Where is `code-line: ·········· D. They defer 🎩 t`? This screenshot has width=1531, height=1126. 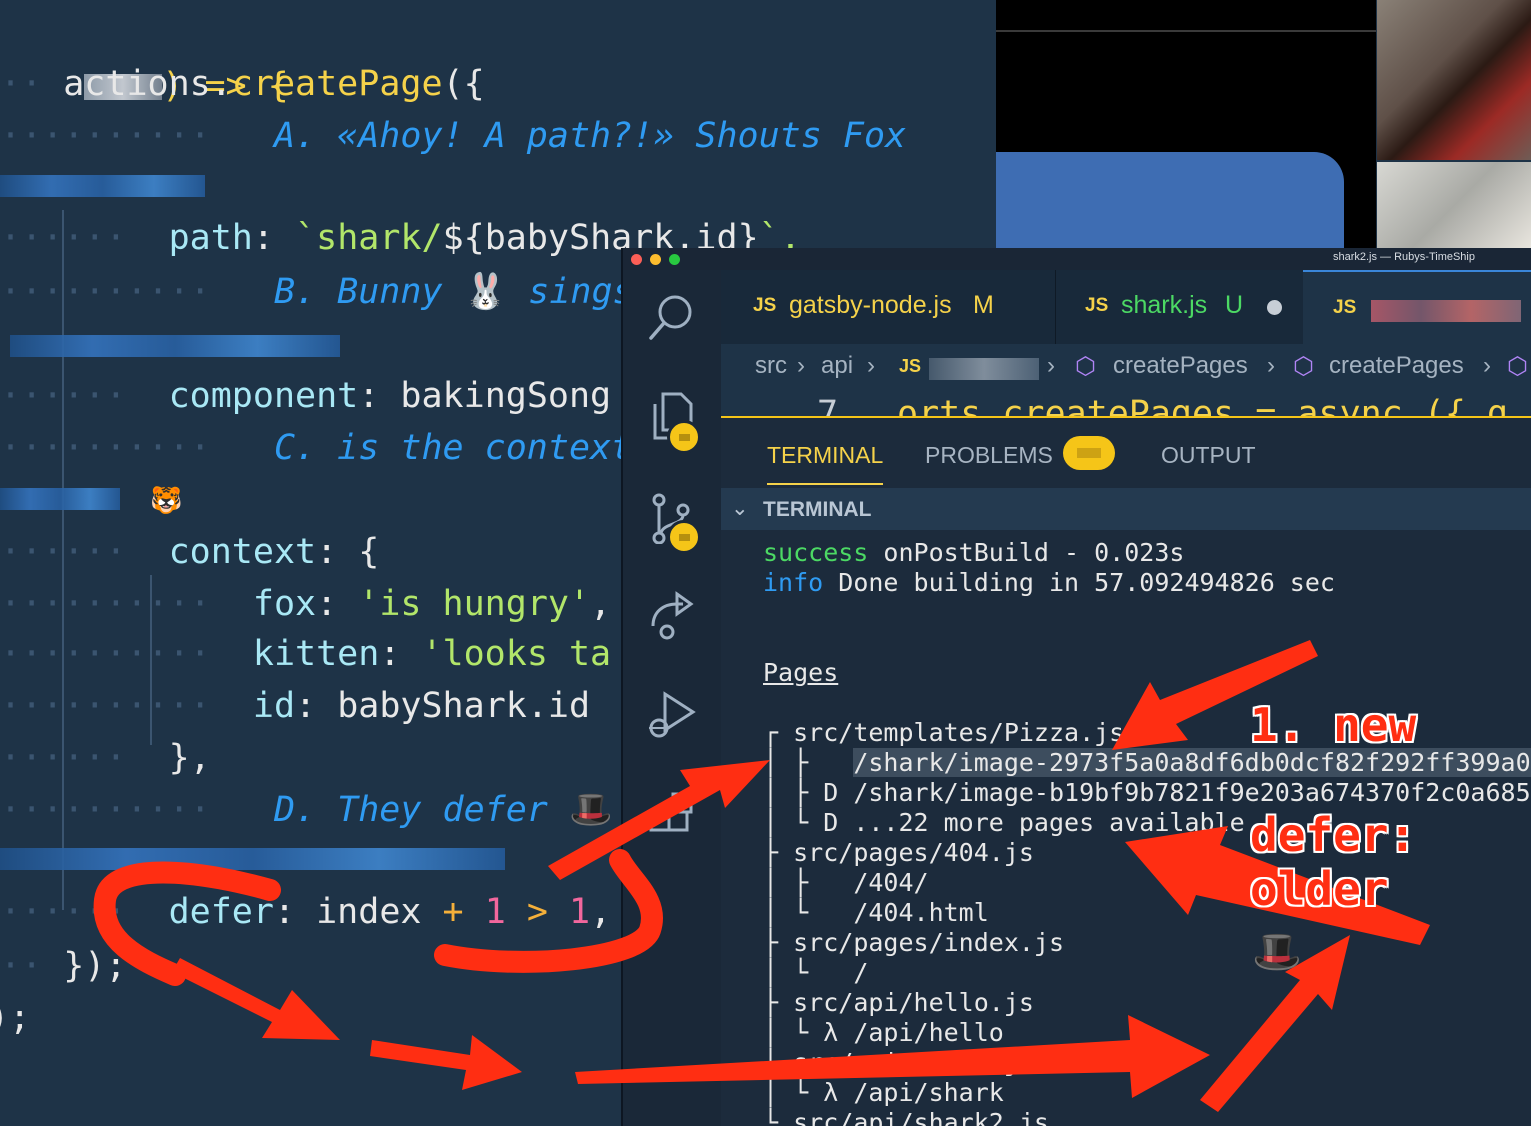
code-line: ·········· D. They defer 🎩 t is located at coordinates (327, 810).